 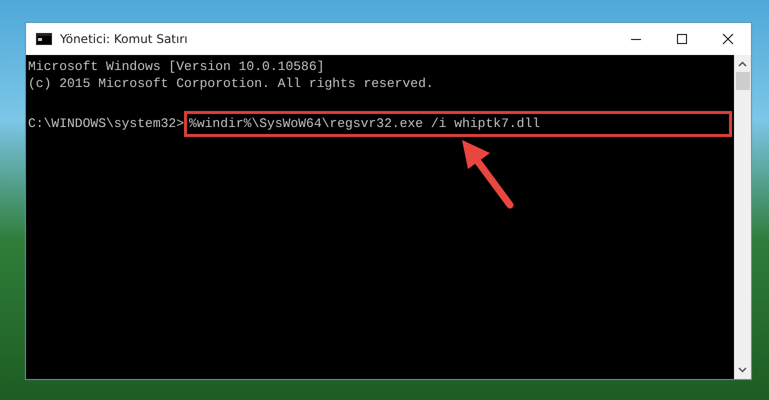 What do you see at coordinates (743, 81) in the screenshot?
I see `scroll-thumb` at bounding box center [743, 81].